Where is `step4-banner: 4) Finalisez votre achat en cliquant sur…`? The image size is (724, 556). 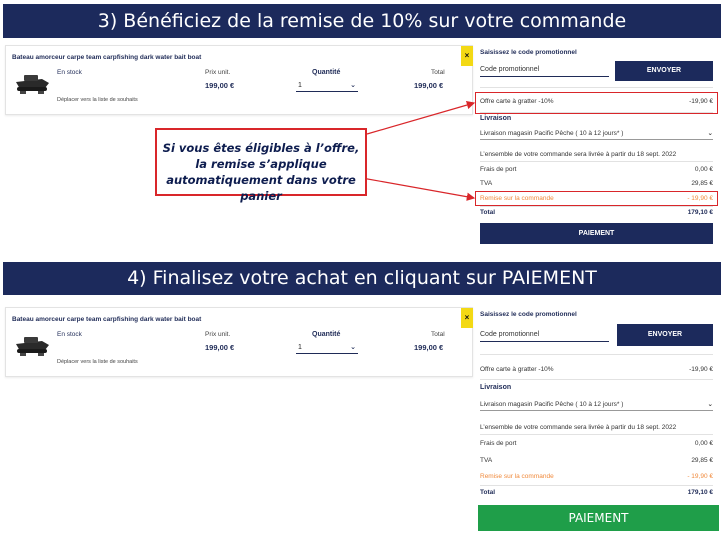
step4-banner: 4) Finalisez votre achat en cliquant sur… is located at coordinates (362, 278).